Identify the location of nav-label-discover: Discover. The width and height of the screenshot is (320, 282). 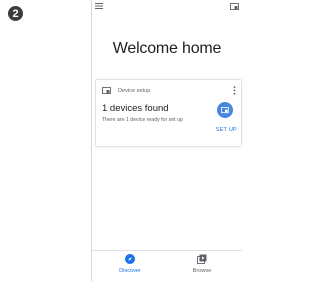
(130, 271).